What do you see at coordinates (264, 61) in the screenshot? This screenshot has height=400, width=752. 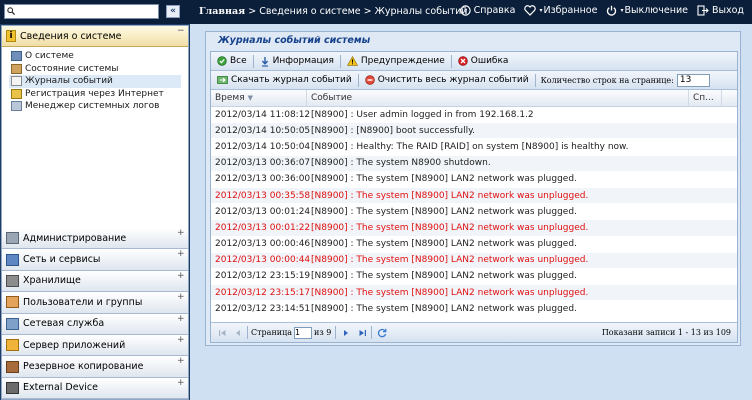 I see `info-icon` at bounding box center [264, 61].